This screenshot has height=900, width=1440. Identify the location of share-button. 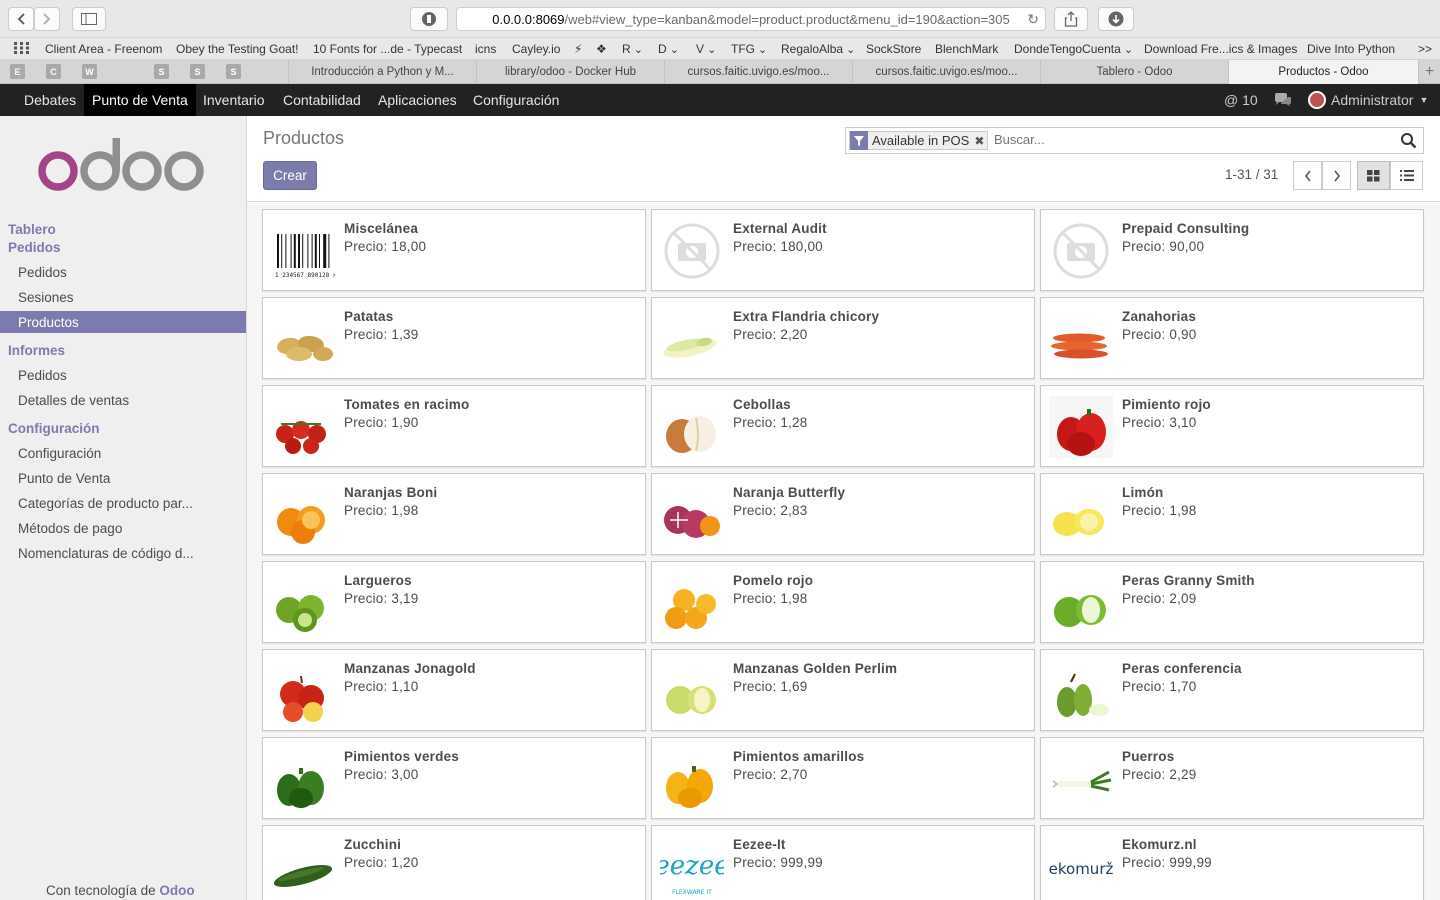
(1071, 19).